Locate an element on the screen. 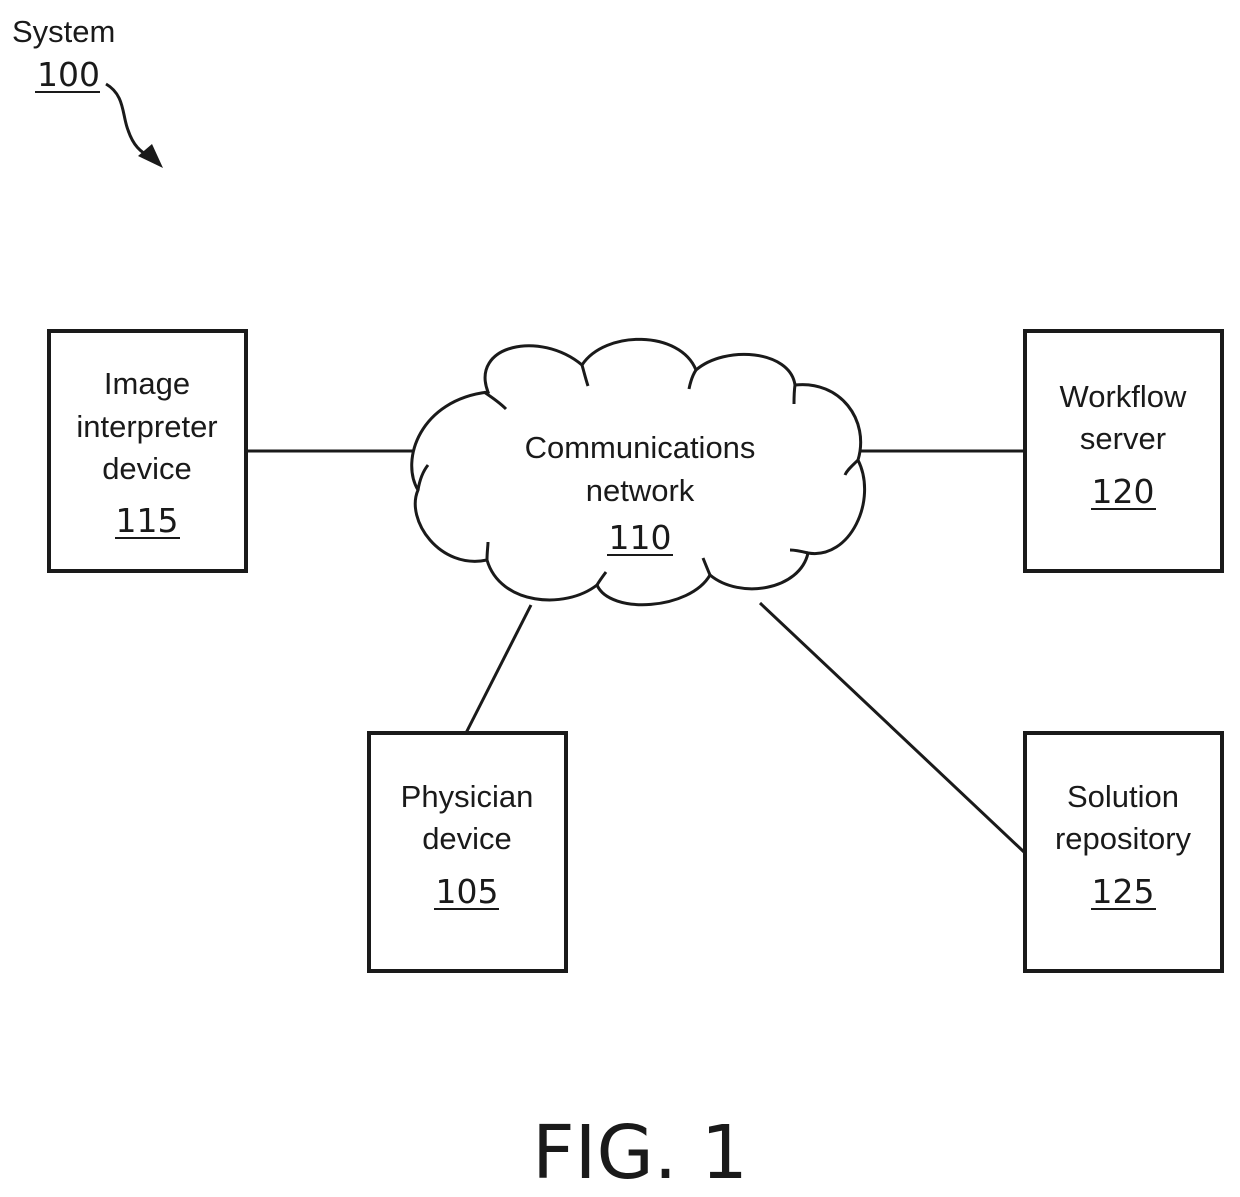 The width and height of the screenshot is (1240, 1197). node-label-line-1: Workflow is located at coordinates (1124, 396).